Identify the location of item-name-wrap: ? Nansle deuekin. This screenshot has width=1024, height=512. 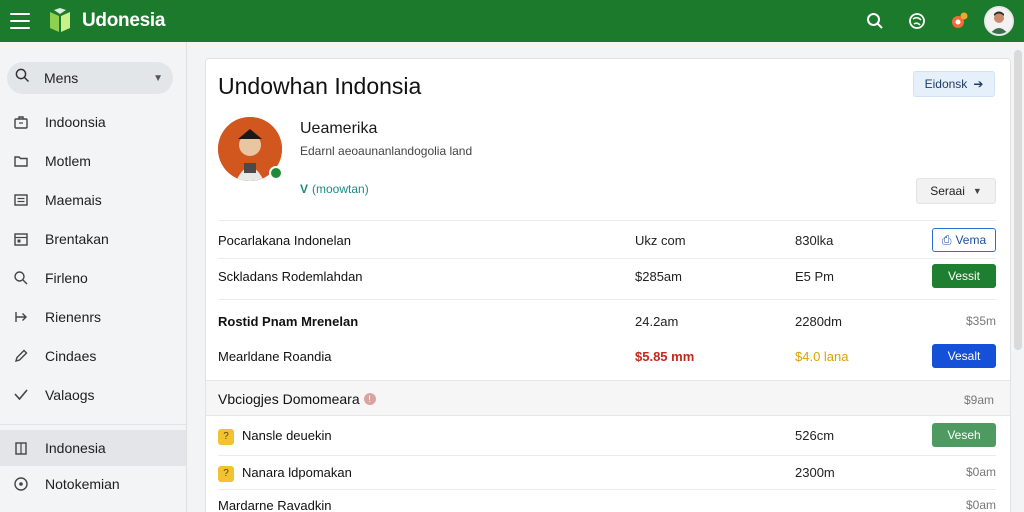
(275, 436).